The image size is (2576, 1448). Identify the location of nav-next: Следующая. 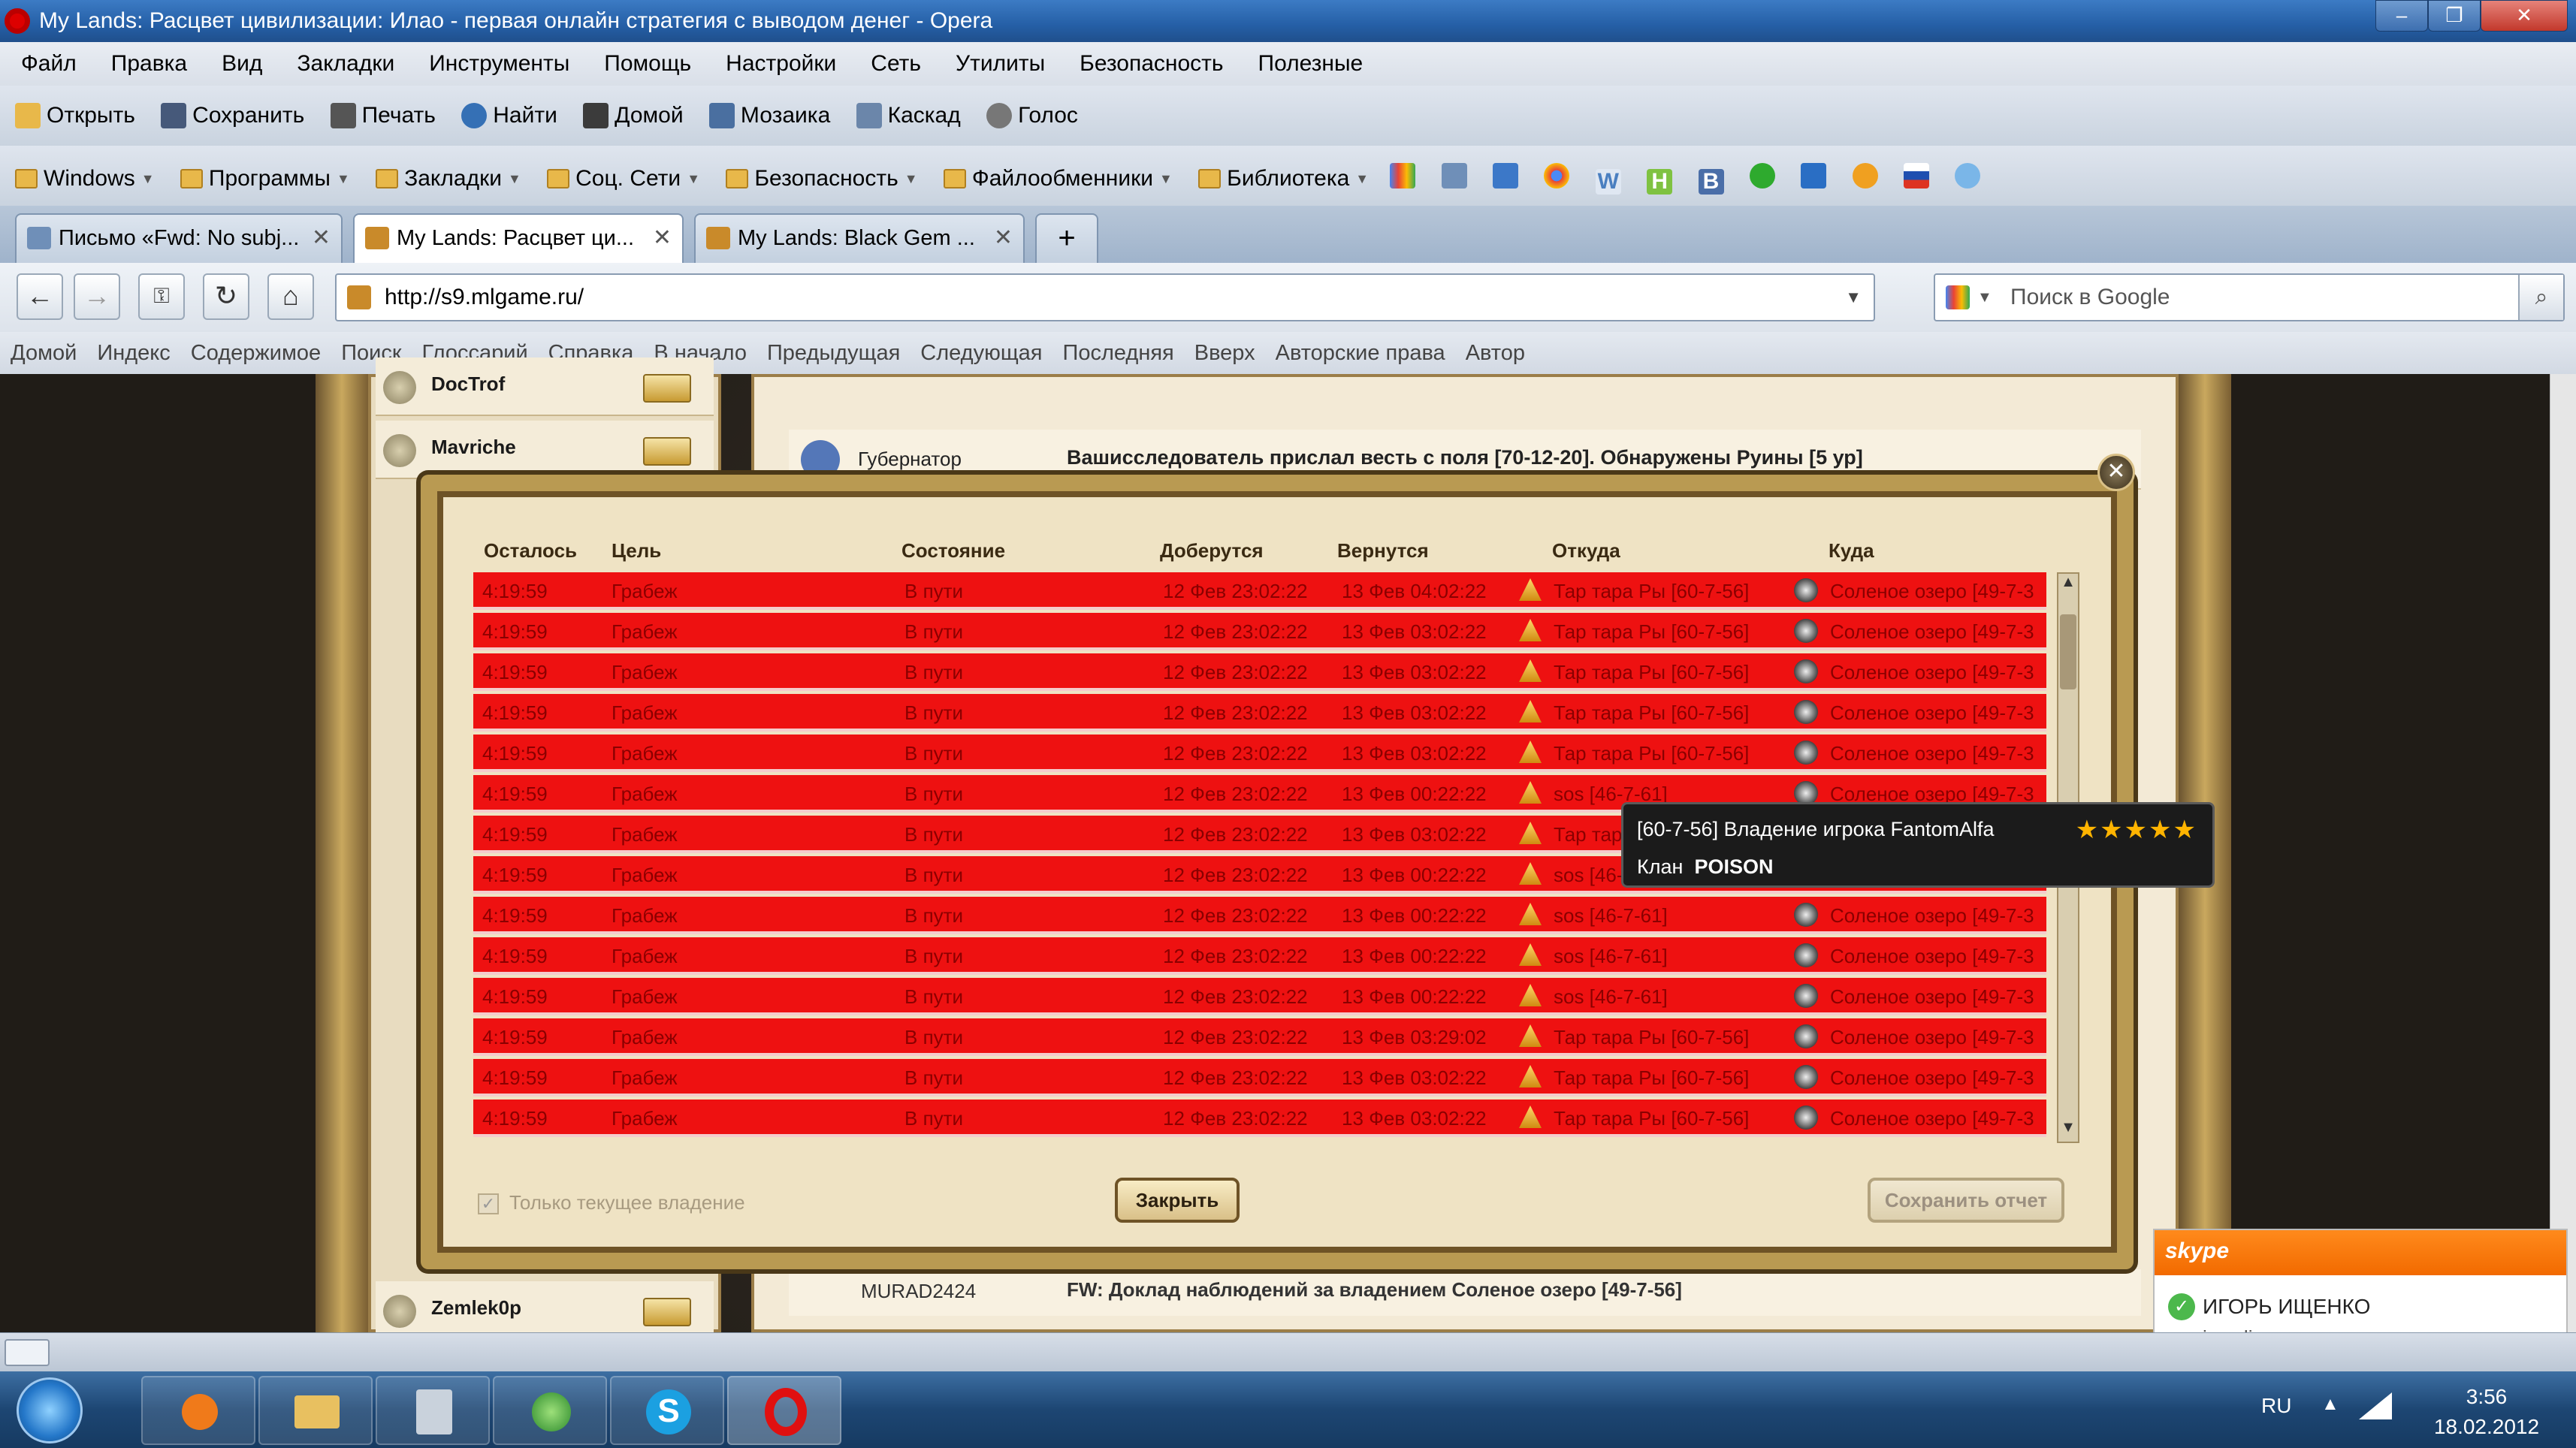
(981, 353).